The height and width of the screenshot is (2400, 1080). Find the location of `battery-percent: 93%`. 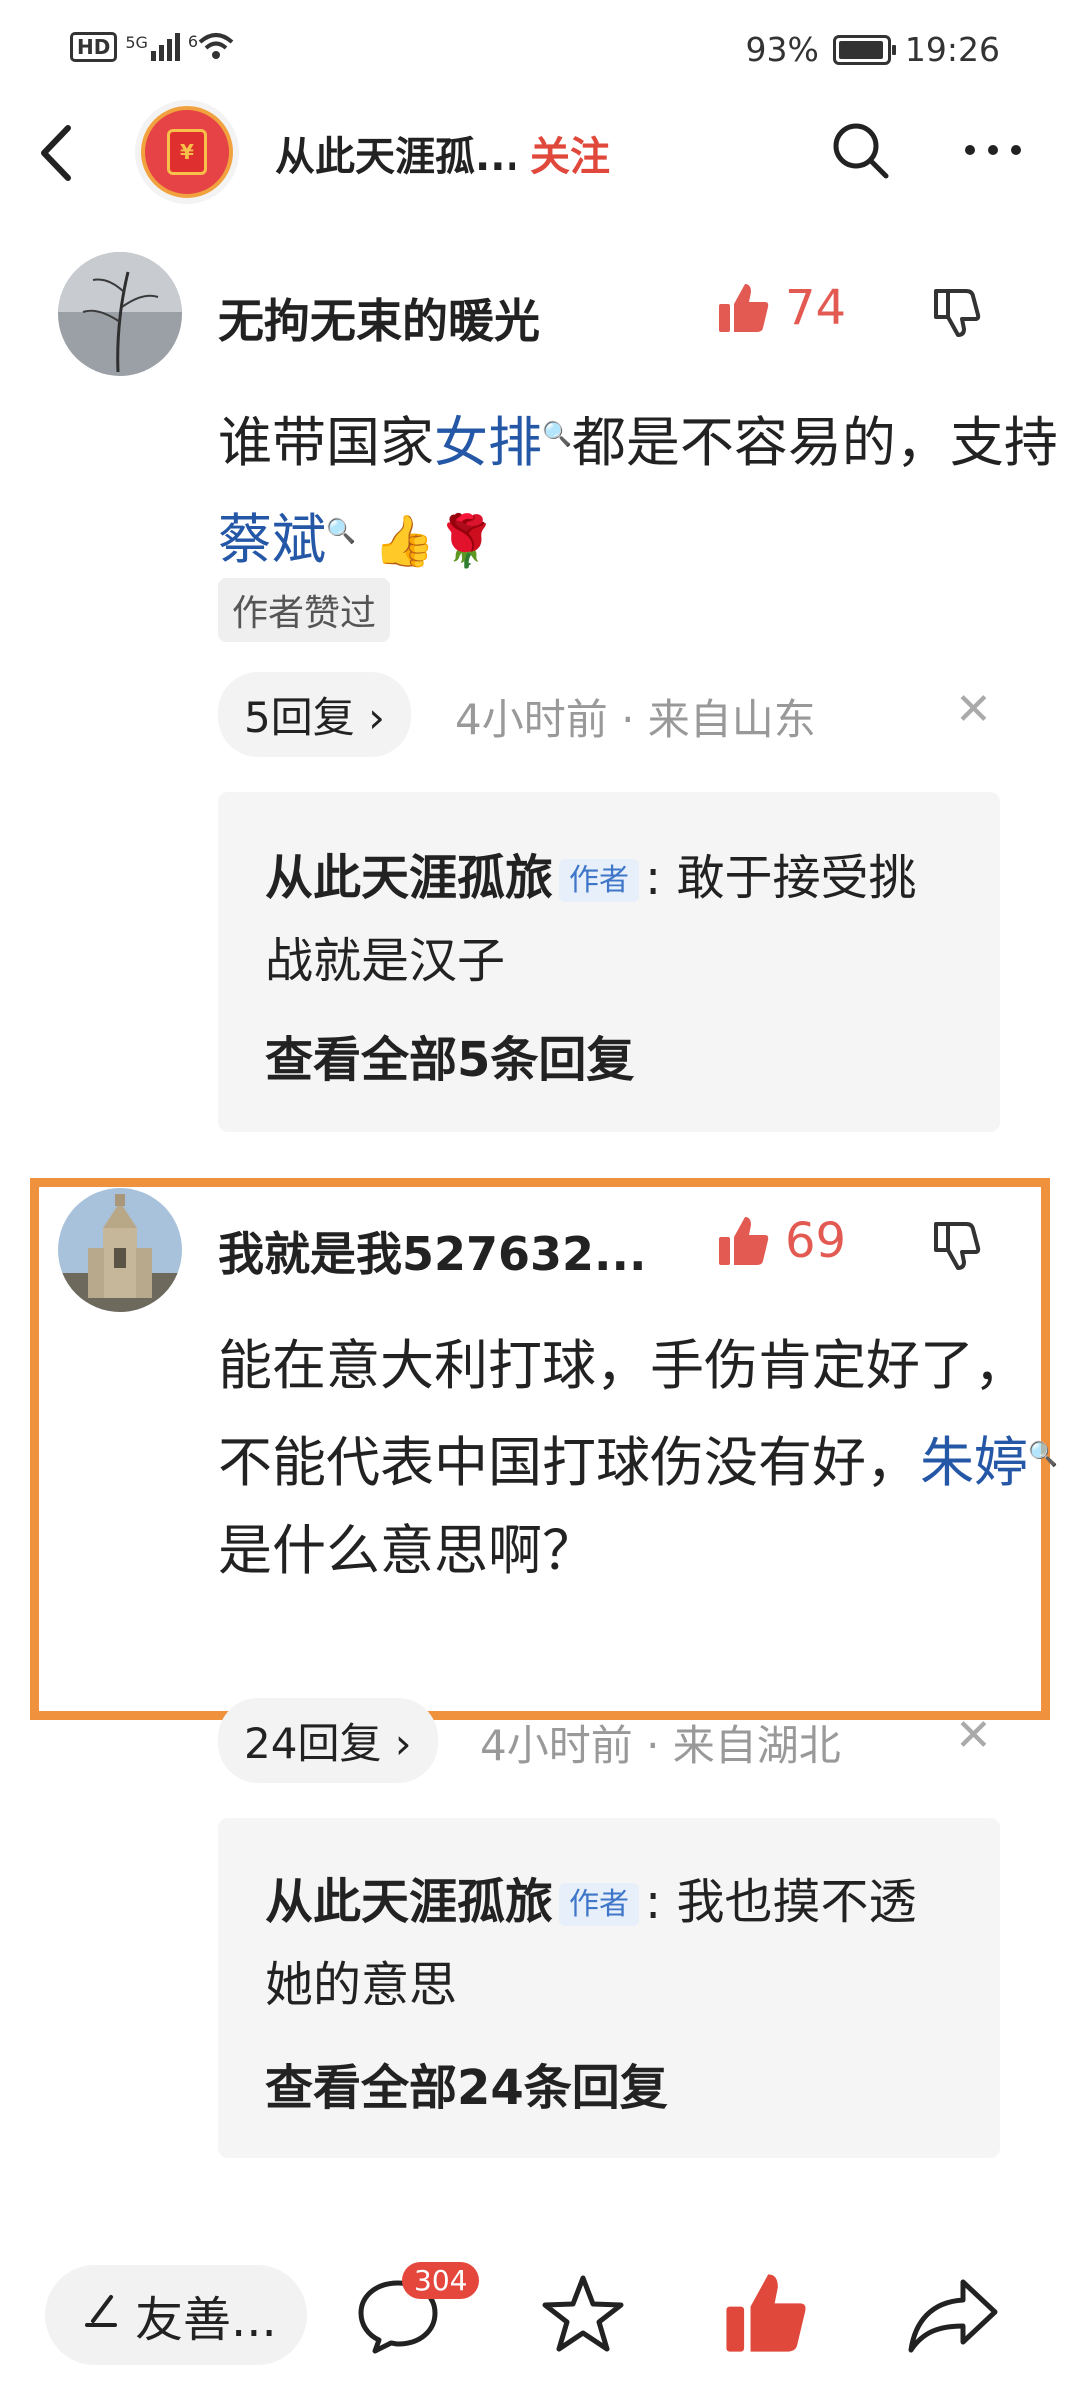

battery-percent: 93% is located at coordinates (782, 49).